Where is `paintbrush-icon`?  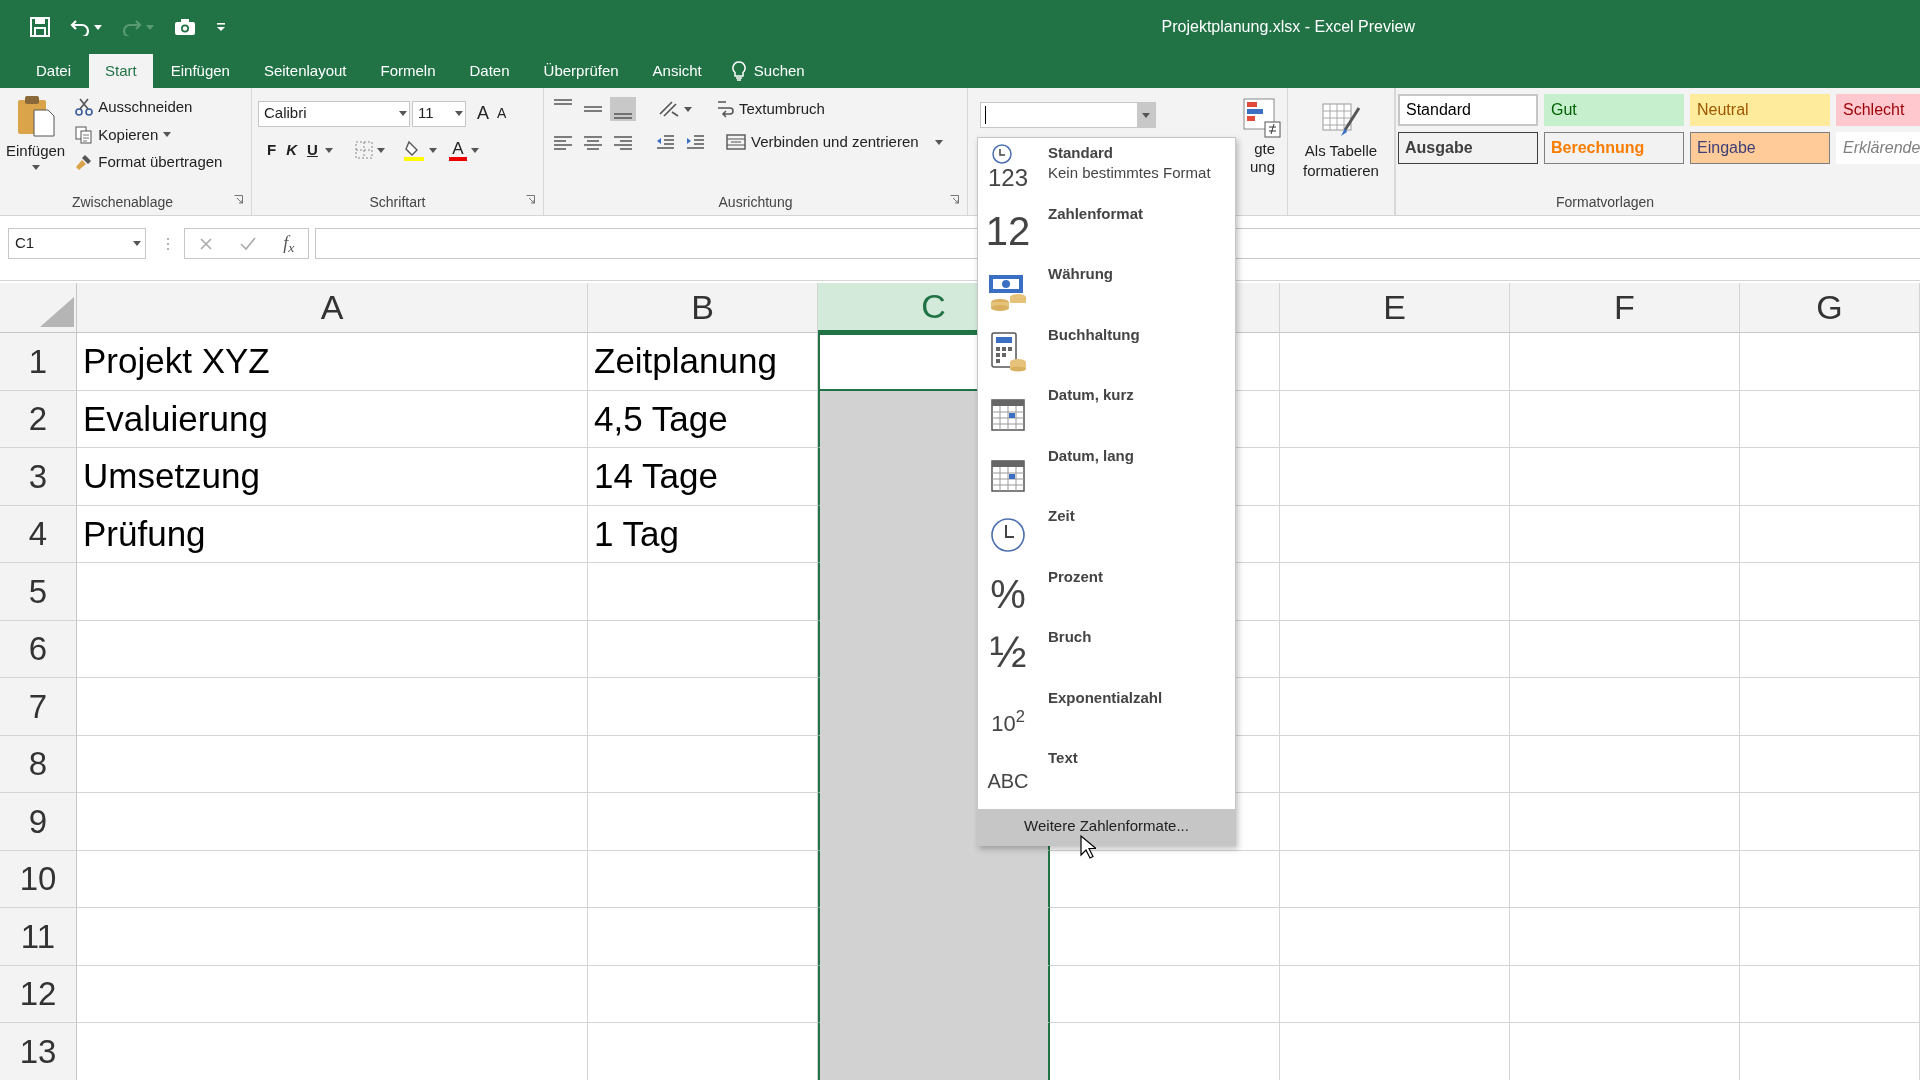
paintbrush-icon is located at coordinates (84, 162).